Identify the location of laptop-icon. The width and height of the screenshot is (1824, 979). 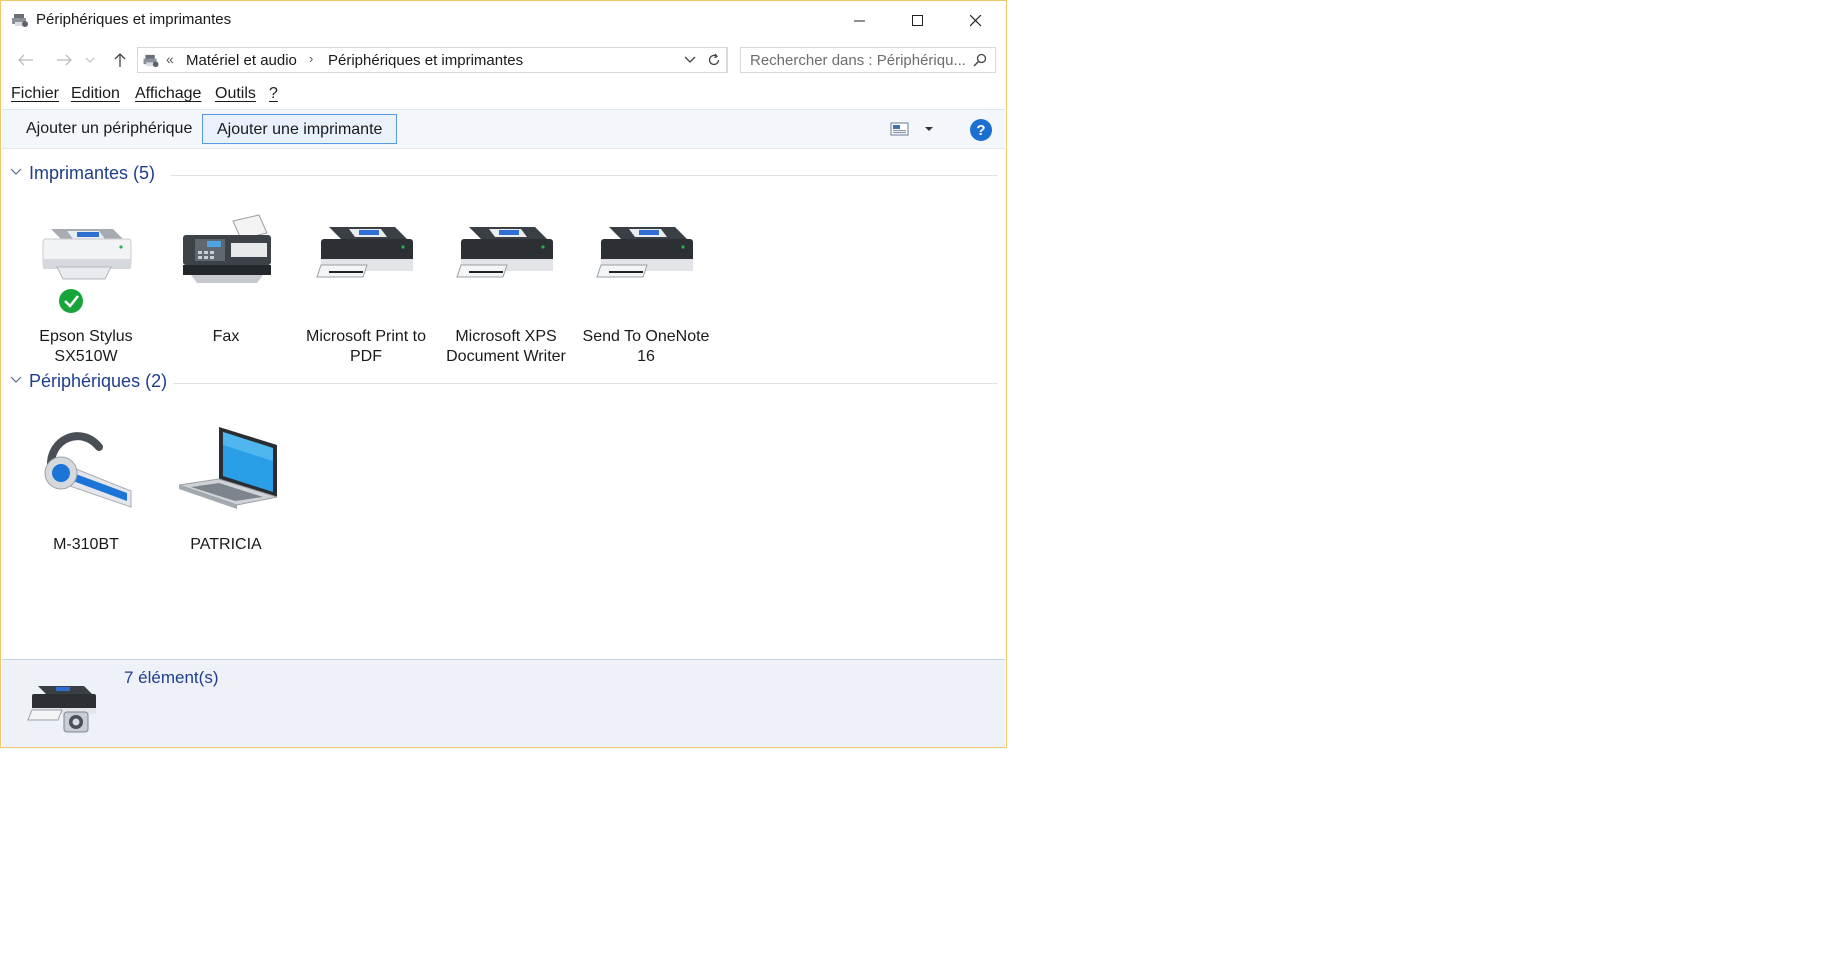
(228, 468).